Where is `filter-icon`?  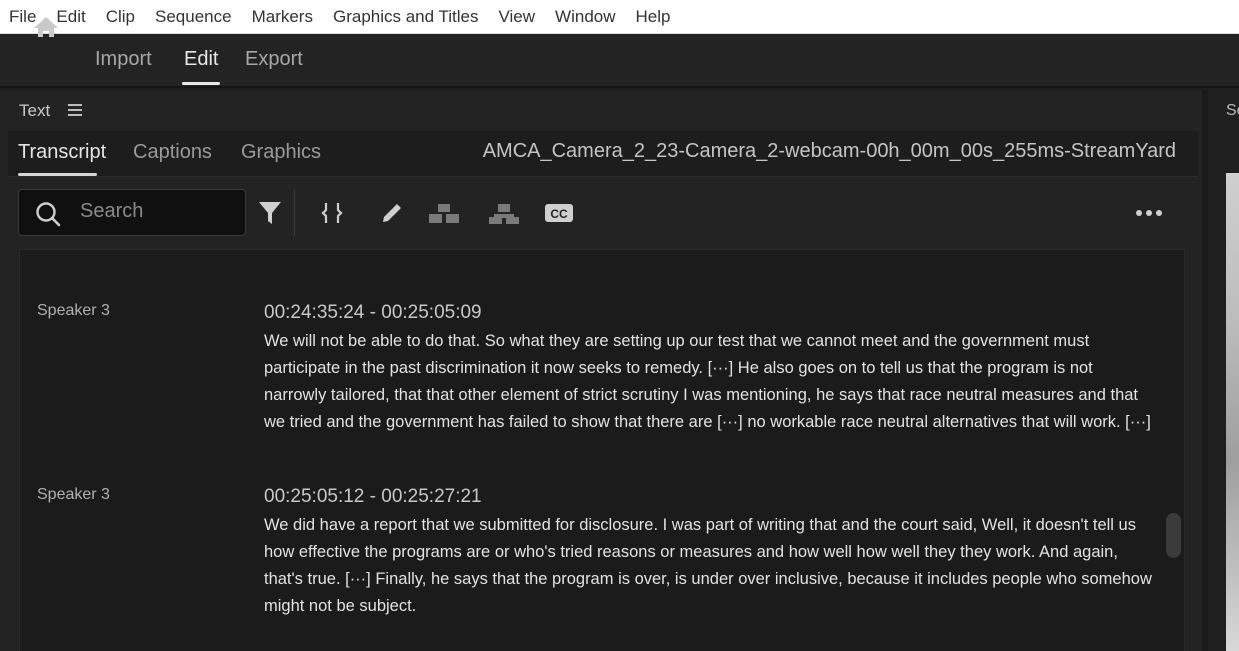
filter-icon is located at coordinates (270, 213).